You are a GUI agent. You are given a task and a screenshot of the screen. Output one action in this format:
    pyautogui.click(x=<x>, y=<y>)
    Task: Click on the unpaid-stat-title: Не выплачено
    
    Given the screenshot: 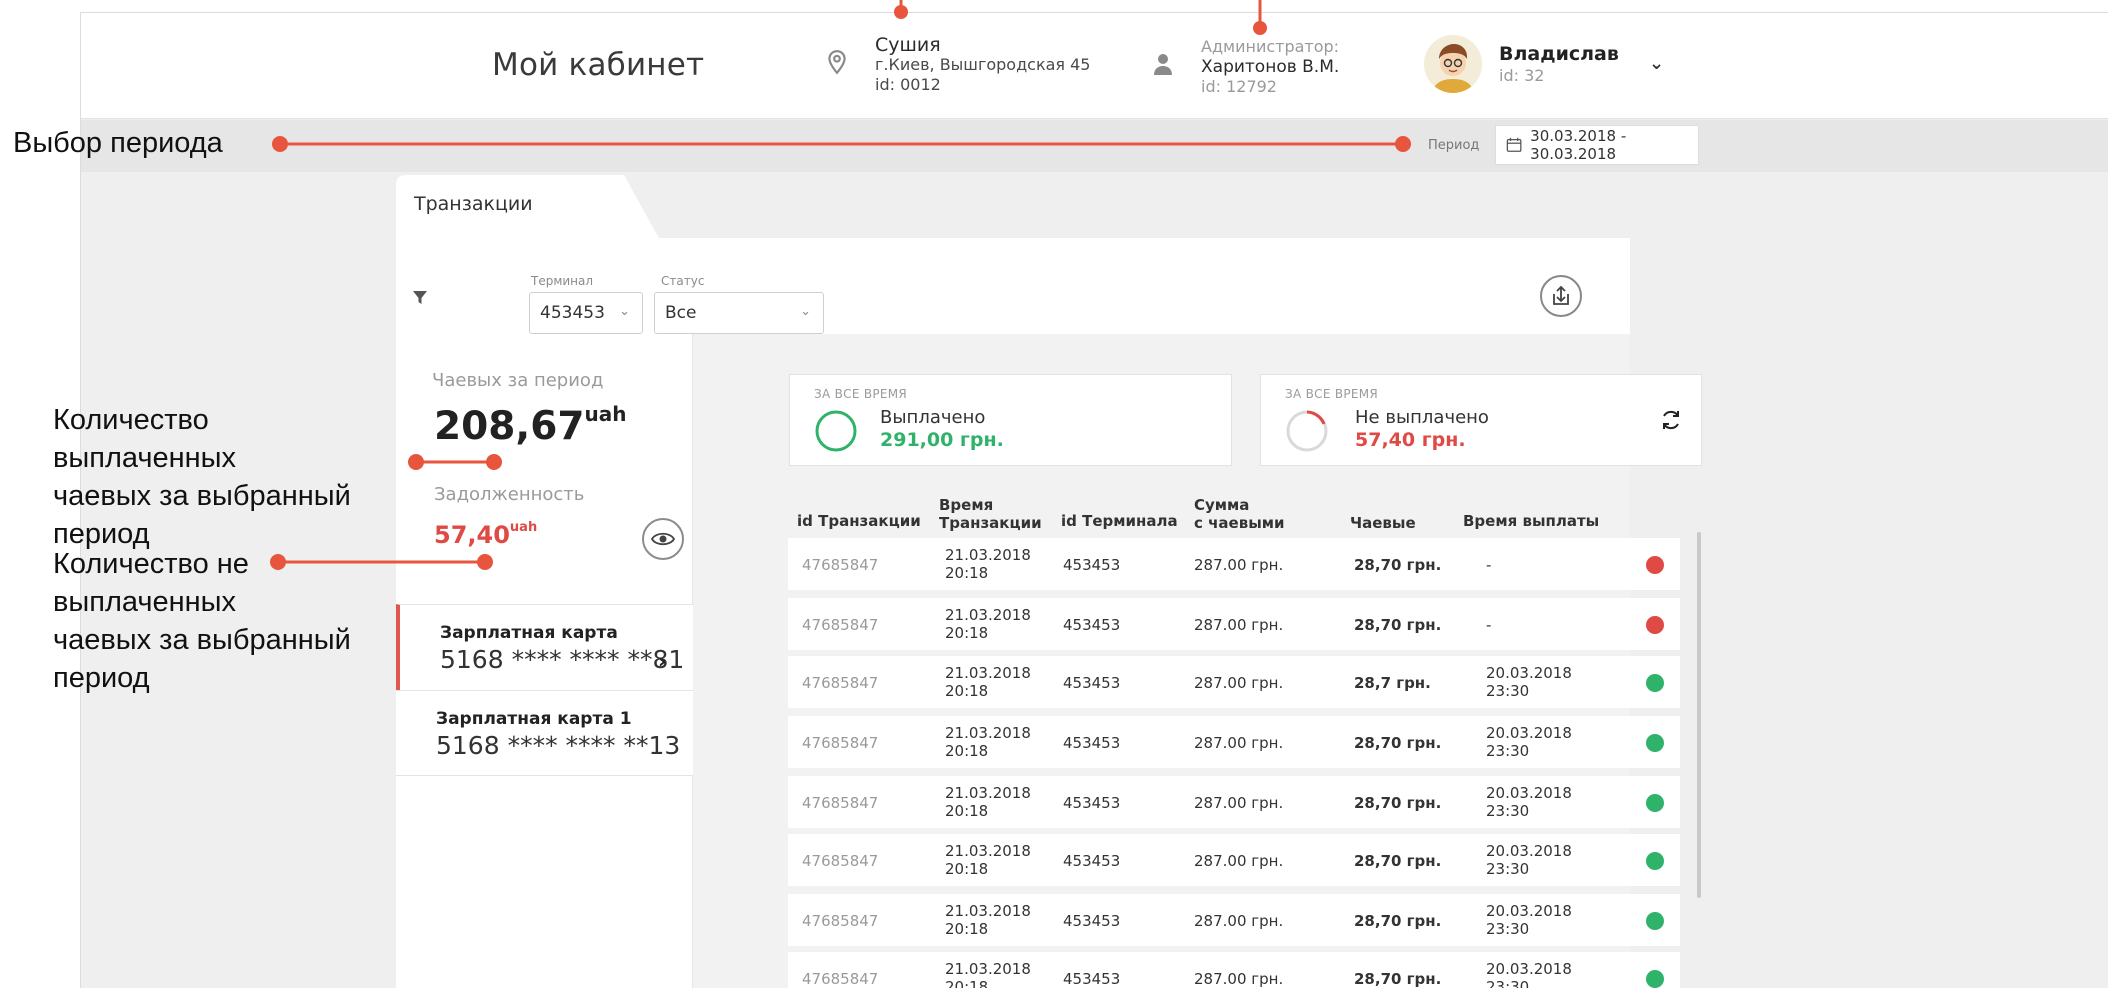 What is the action you would take?
    pyautogui.click(x=1422, y=417)
    